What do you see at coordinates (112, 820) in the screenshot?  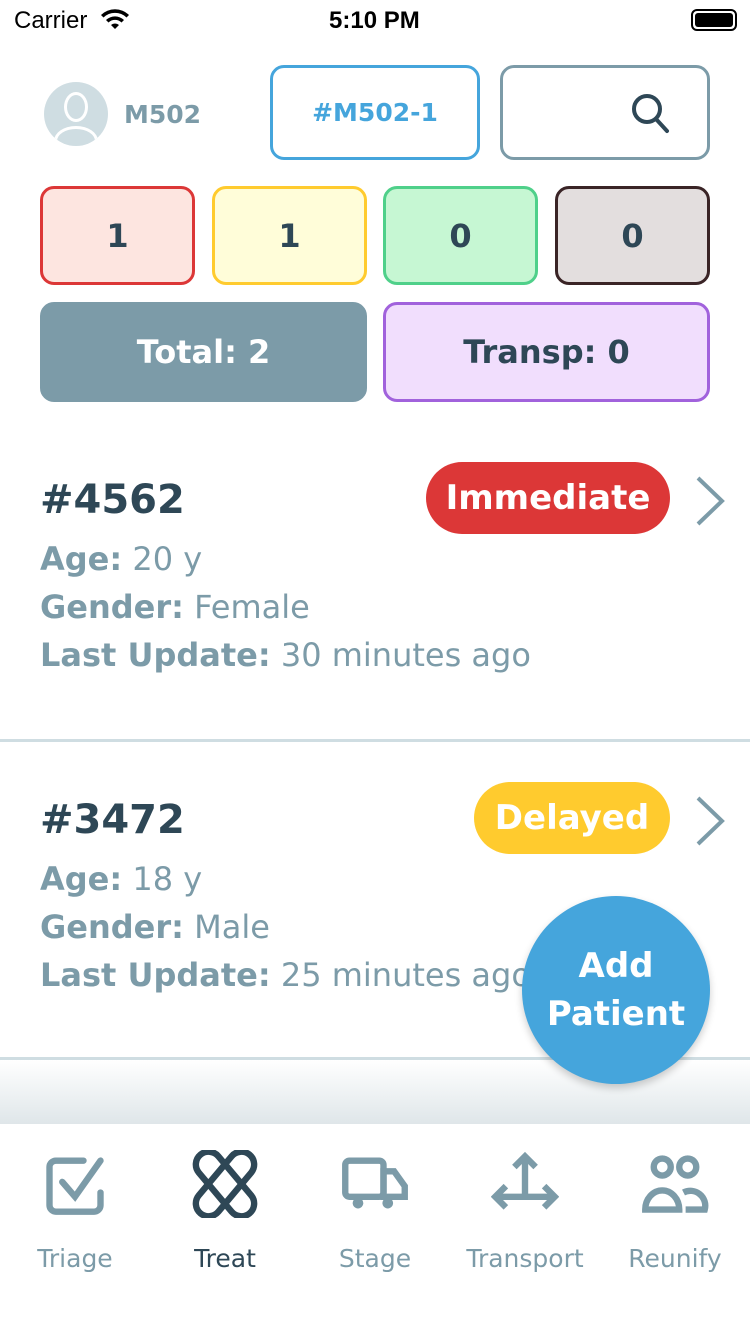 I see `patient-id: #3472` at bounding box center [112, 820].